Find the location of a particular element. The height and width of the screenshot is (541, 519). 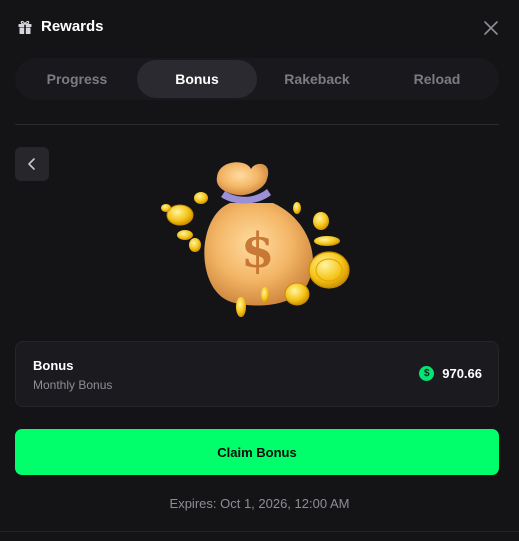

bonus-name: Bonus is located at coordinates (53, 365).